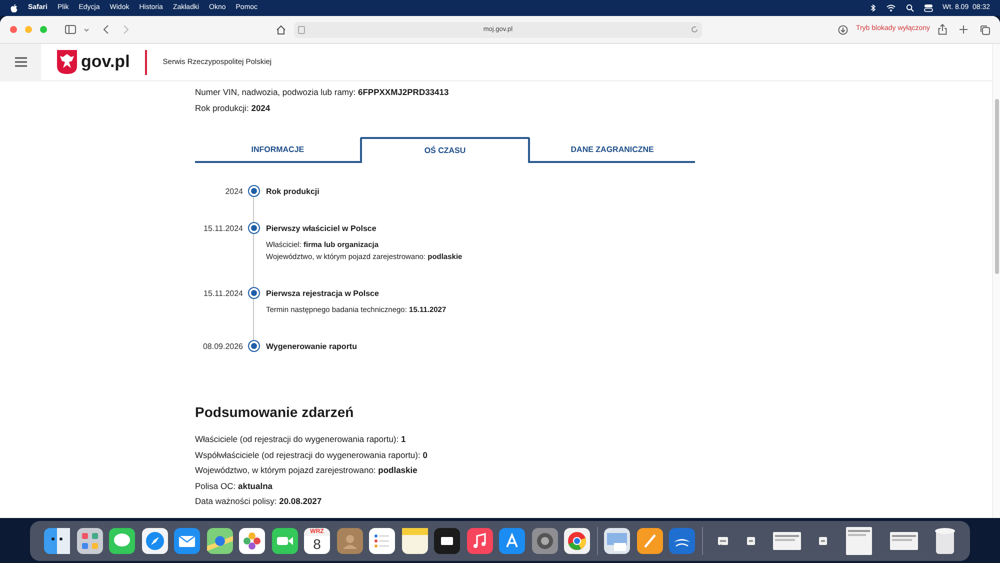 The image size is (1000, 563). I want to click on vehicle-info: Numer VIN, nadwozia, podwozia lub ramy: 6FPPXXMJ2PRD33413, so click(322, 92).